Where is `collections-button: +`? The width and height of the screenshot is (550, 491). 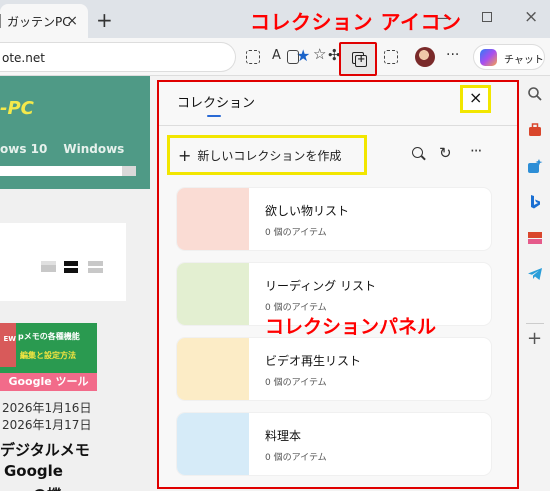 collections-button: + is located at coordinates (358, 59).